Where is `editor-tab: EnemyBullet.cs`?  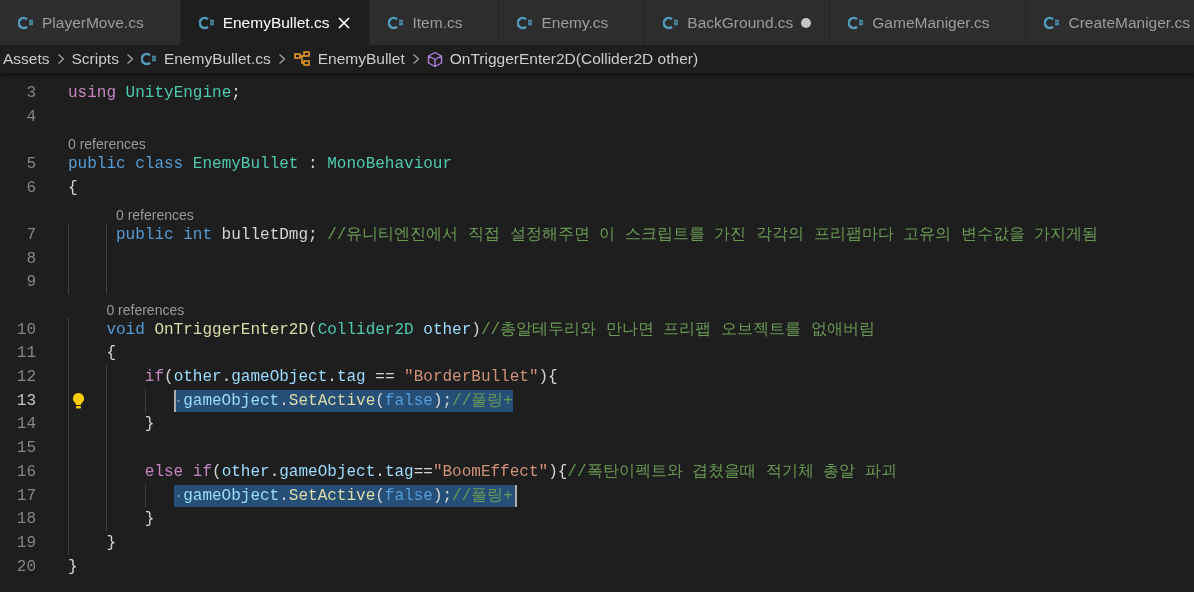 editor-tab: EnemyBullet.cs is located at coordinates (275, 22).